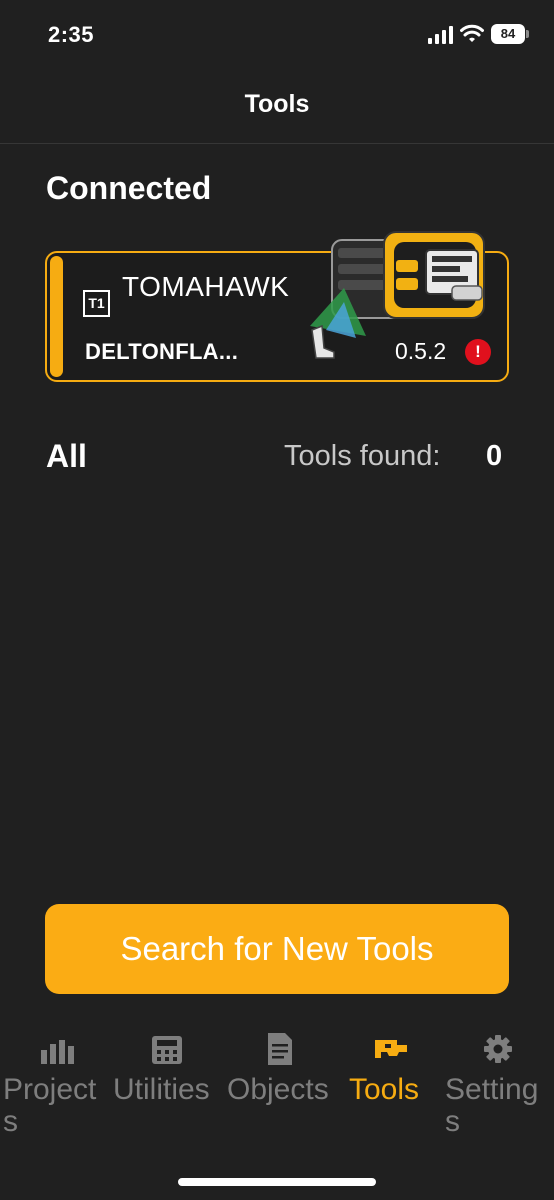 This screenshot has height=1200, width=554. I want to click on calculator-icon, so click(167, 1050).